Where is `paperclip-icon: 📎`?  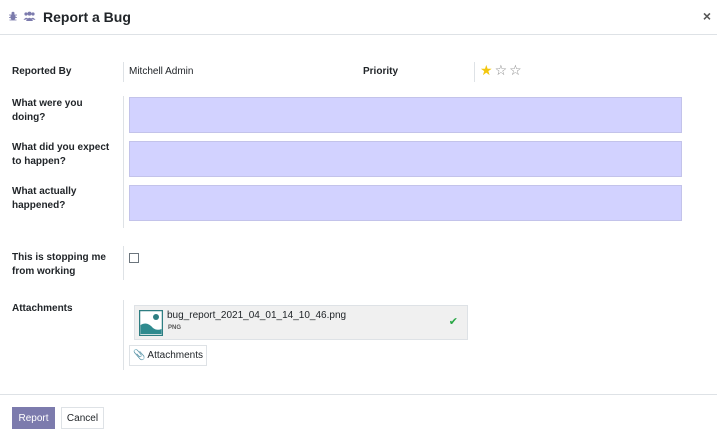
paperclip-icon: 📎 is located at coordinates (139, 355).